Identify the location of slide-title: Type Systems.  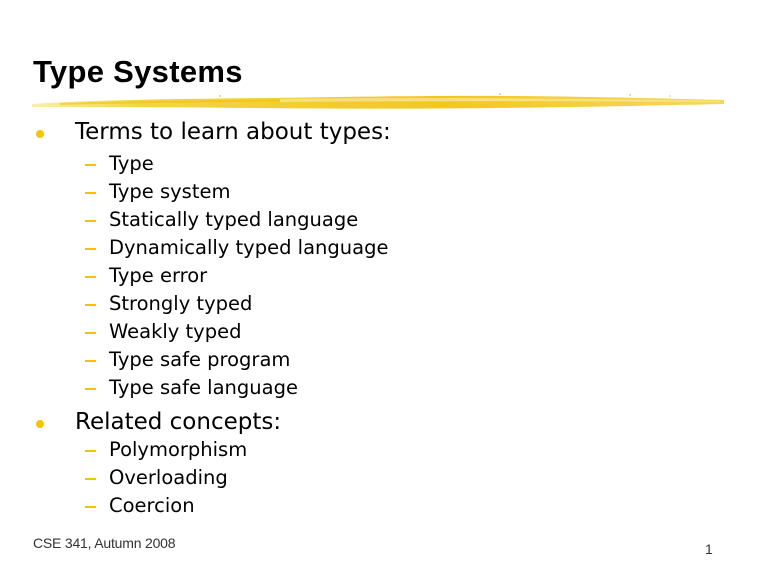
(138, 71).